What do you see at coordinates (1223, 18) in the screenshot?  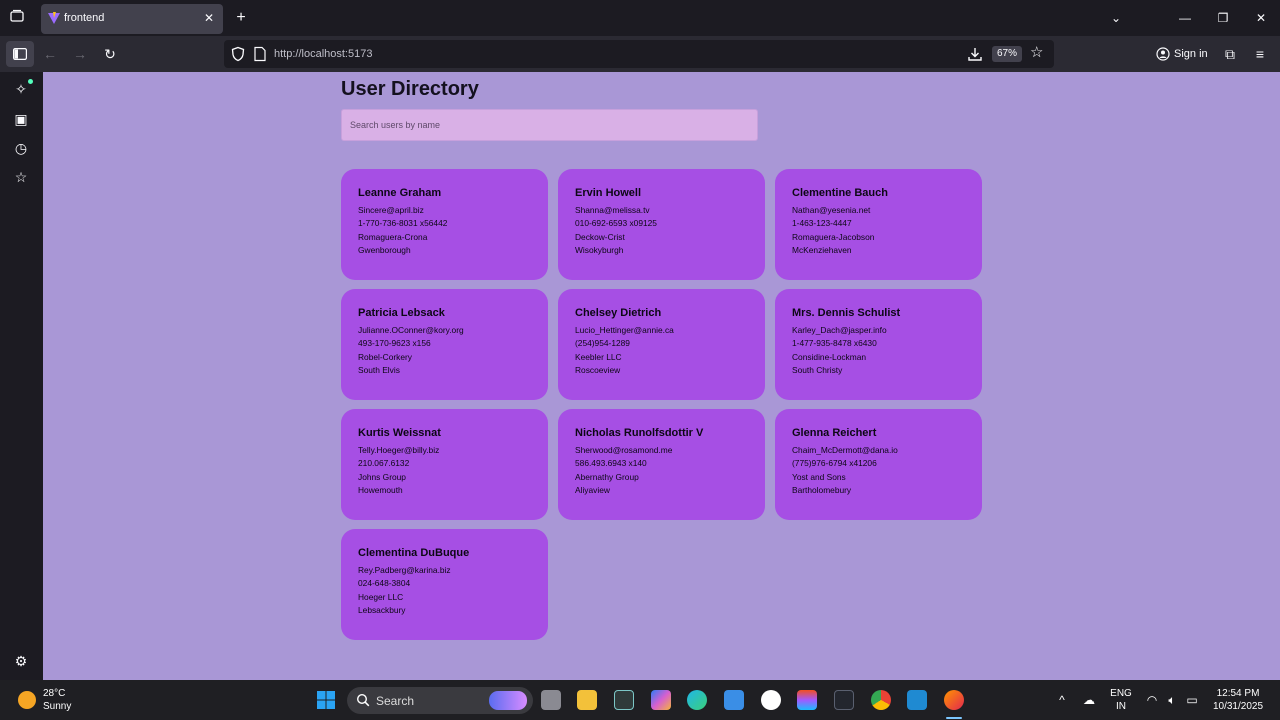 I see `restore-icon: ❐` at bounding box center [1223, 18].